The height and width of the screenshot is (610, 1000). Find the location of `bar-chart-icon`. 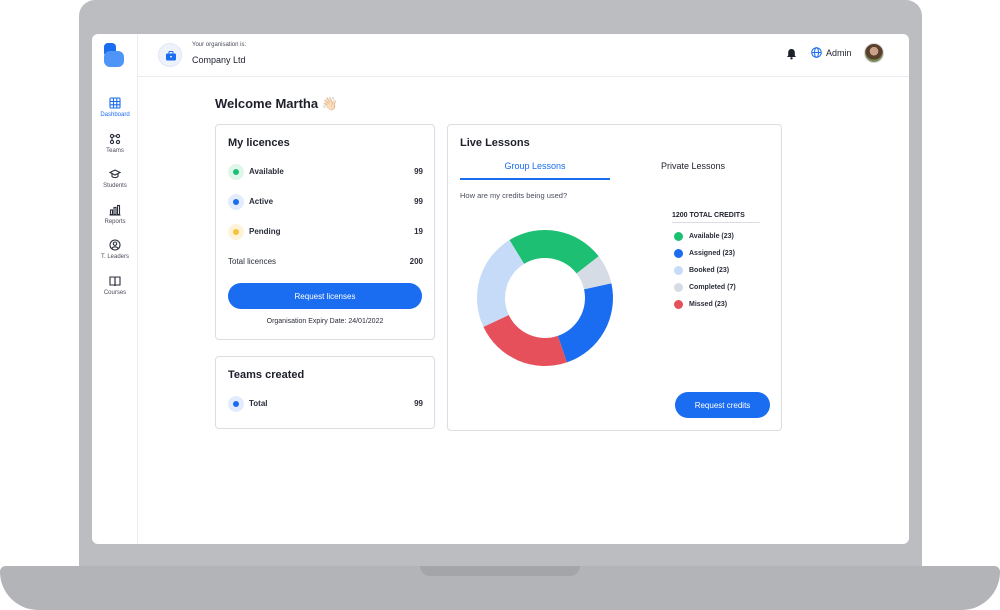

bar-chart-icon is located at coordinates (115, 210).